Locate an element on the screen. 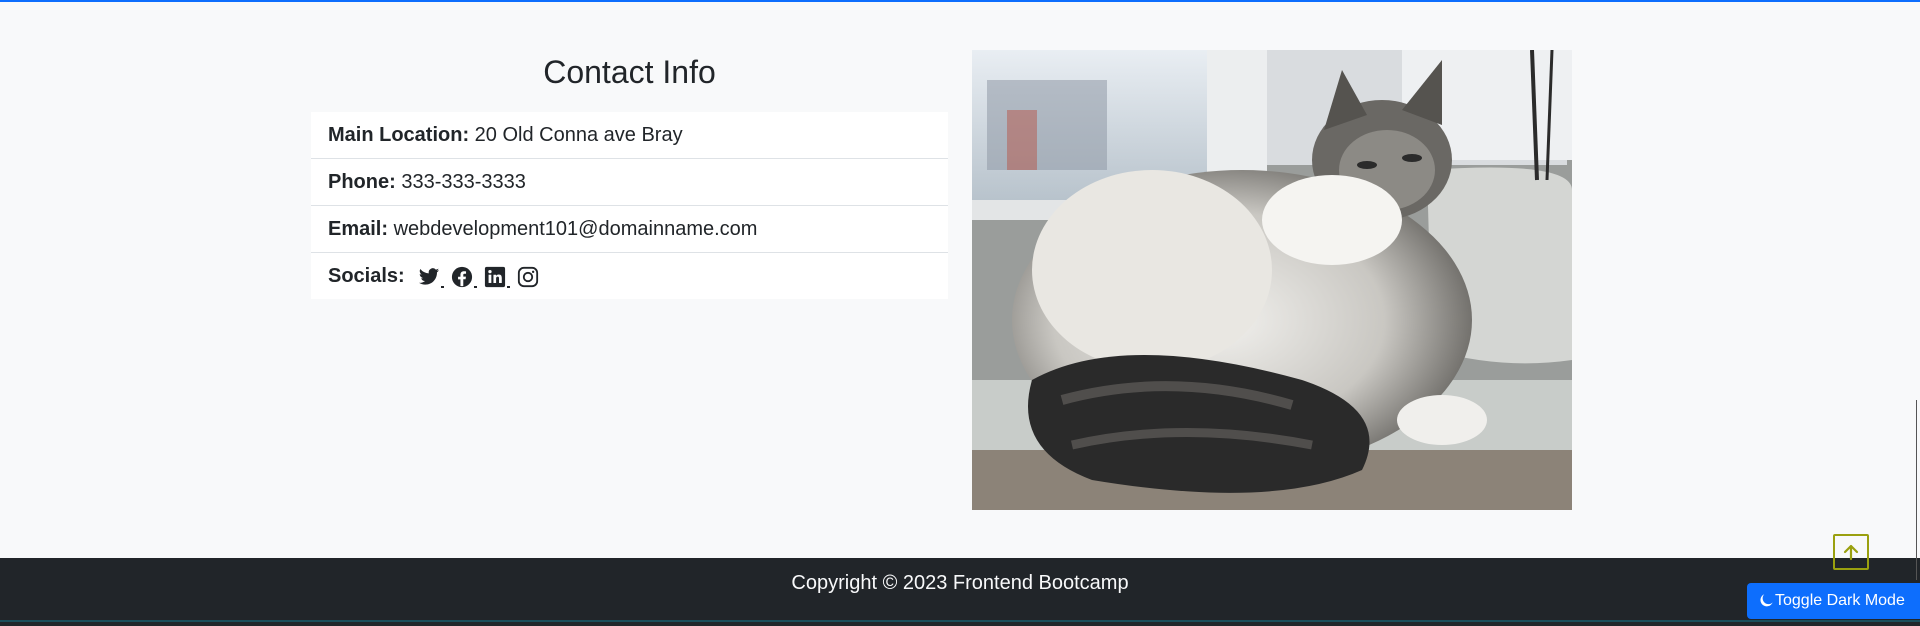 The height and width of the screenshot is (626, 1920). phone-label: Phone: is located at coordinates (362, 182).